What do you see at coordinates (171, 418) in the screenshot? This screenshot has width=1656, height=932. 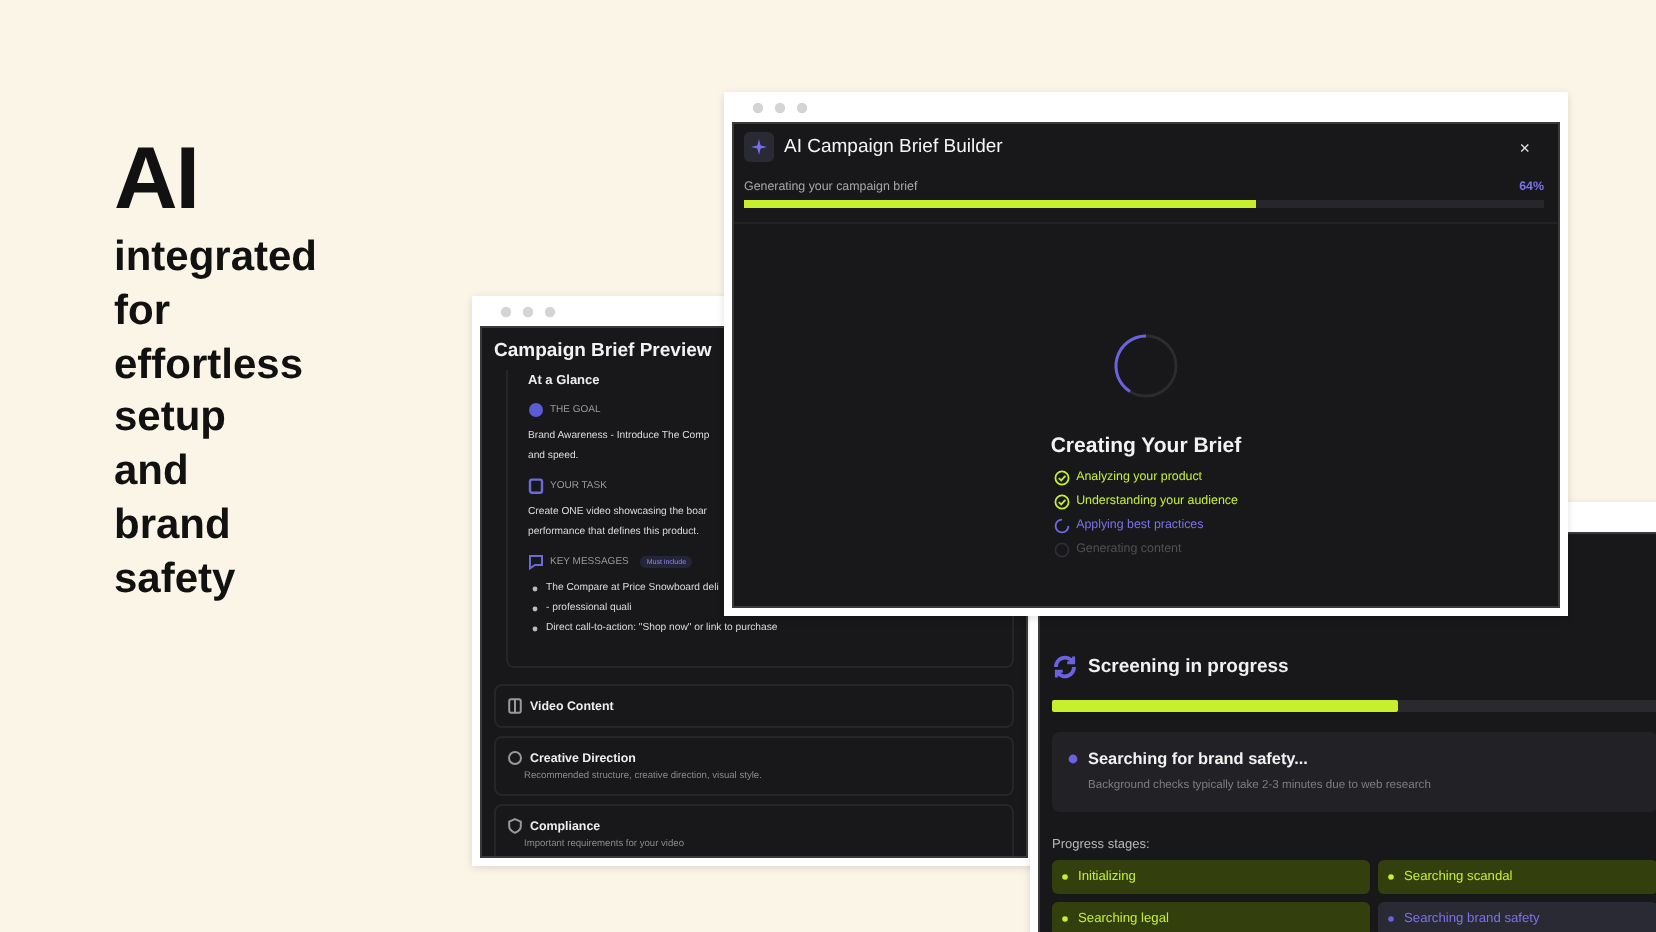 I see `headline-text: setup` at bounding box center [171, 418].